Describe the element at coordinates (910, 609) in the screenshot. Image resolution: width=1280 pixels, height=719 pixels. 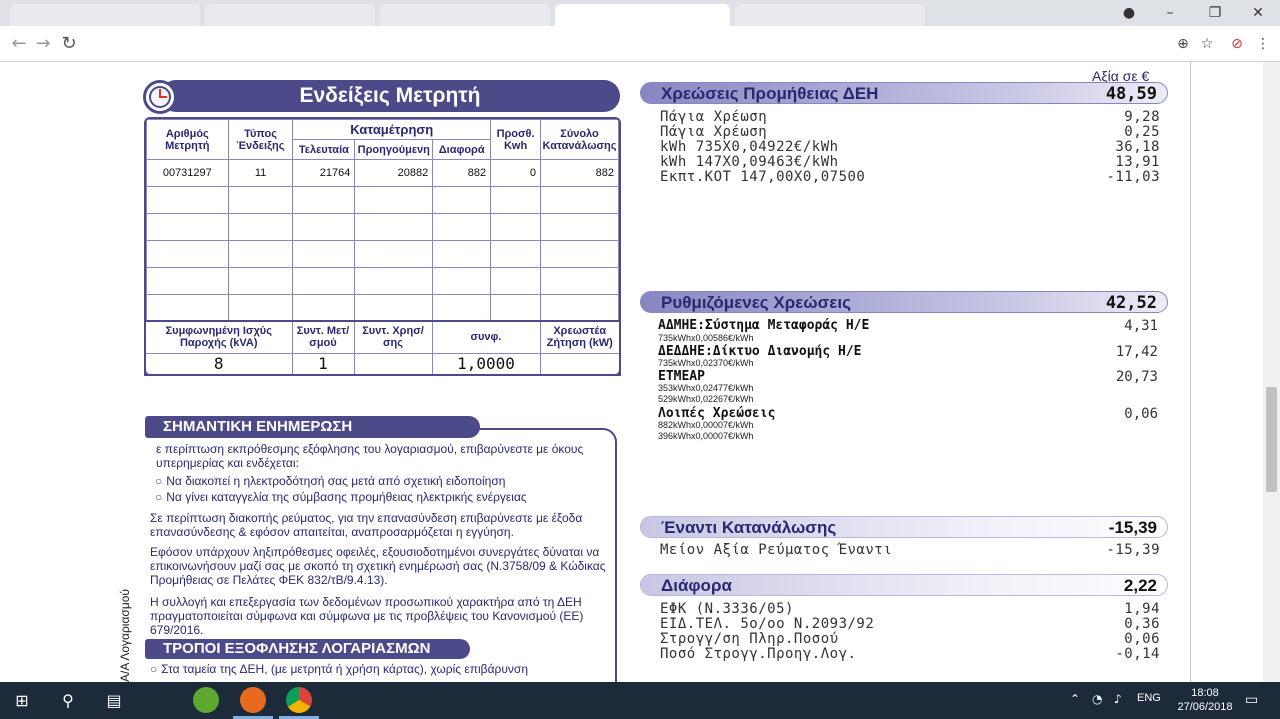
I see `charge-row: ΕΦΚ (Ν.3336/05) 1,94` at that location.